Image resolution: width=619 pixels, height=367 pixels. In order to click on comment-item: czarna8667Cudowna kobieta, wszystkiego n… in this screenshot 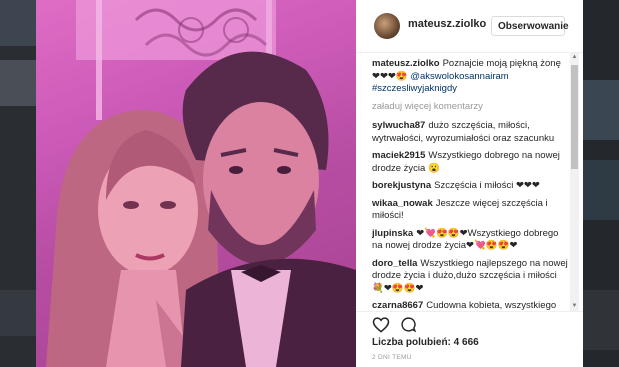, I will do `click(470, 305)`.